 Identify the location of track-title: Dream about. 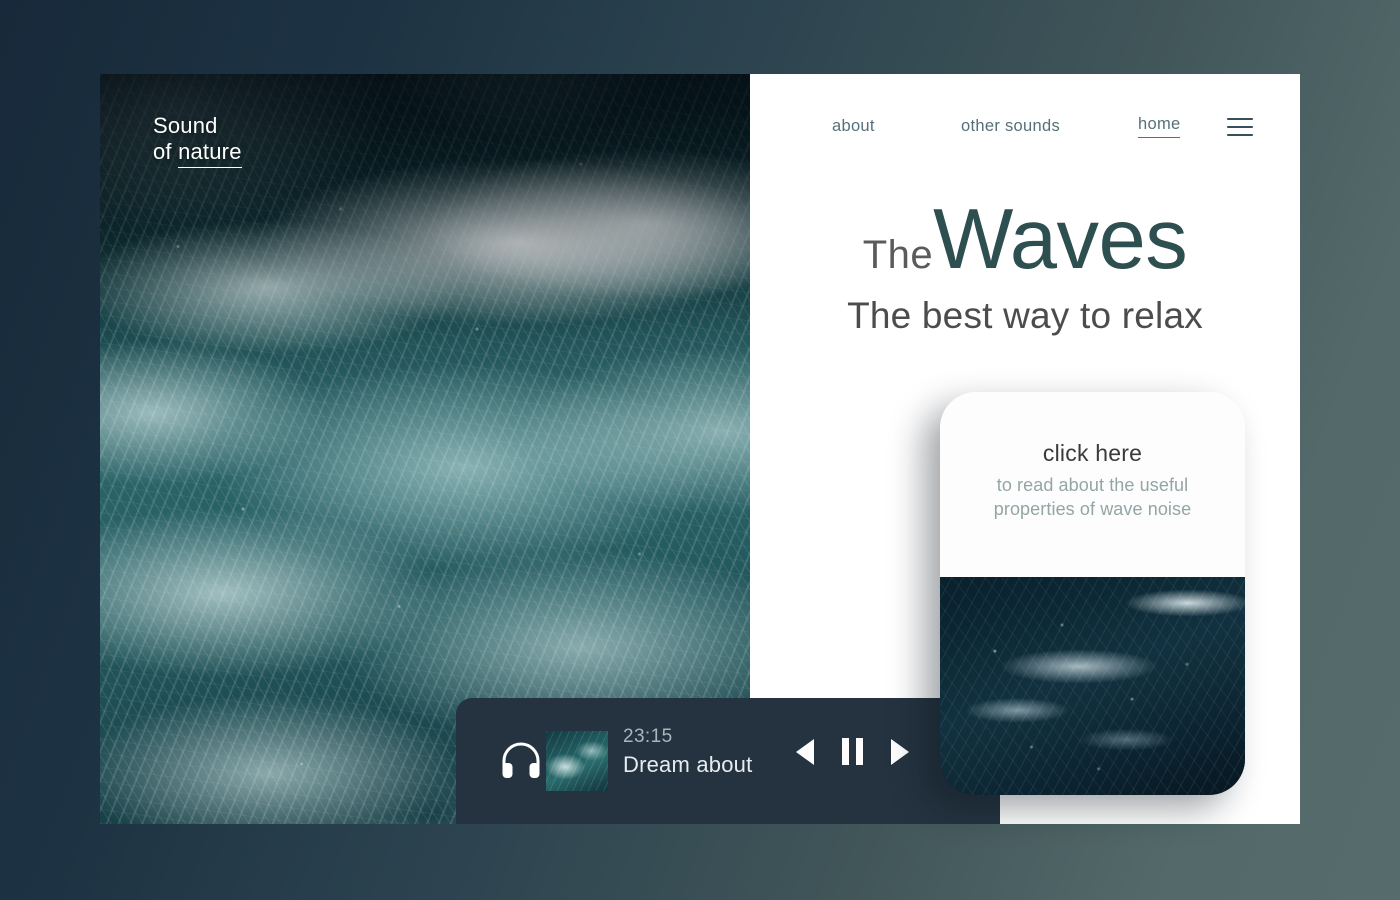
(688, 764).